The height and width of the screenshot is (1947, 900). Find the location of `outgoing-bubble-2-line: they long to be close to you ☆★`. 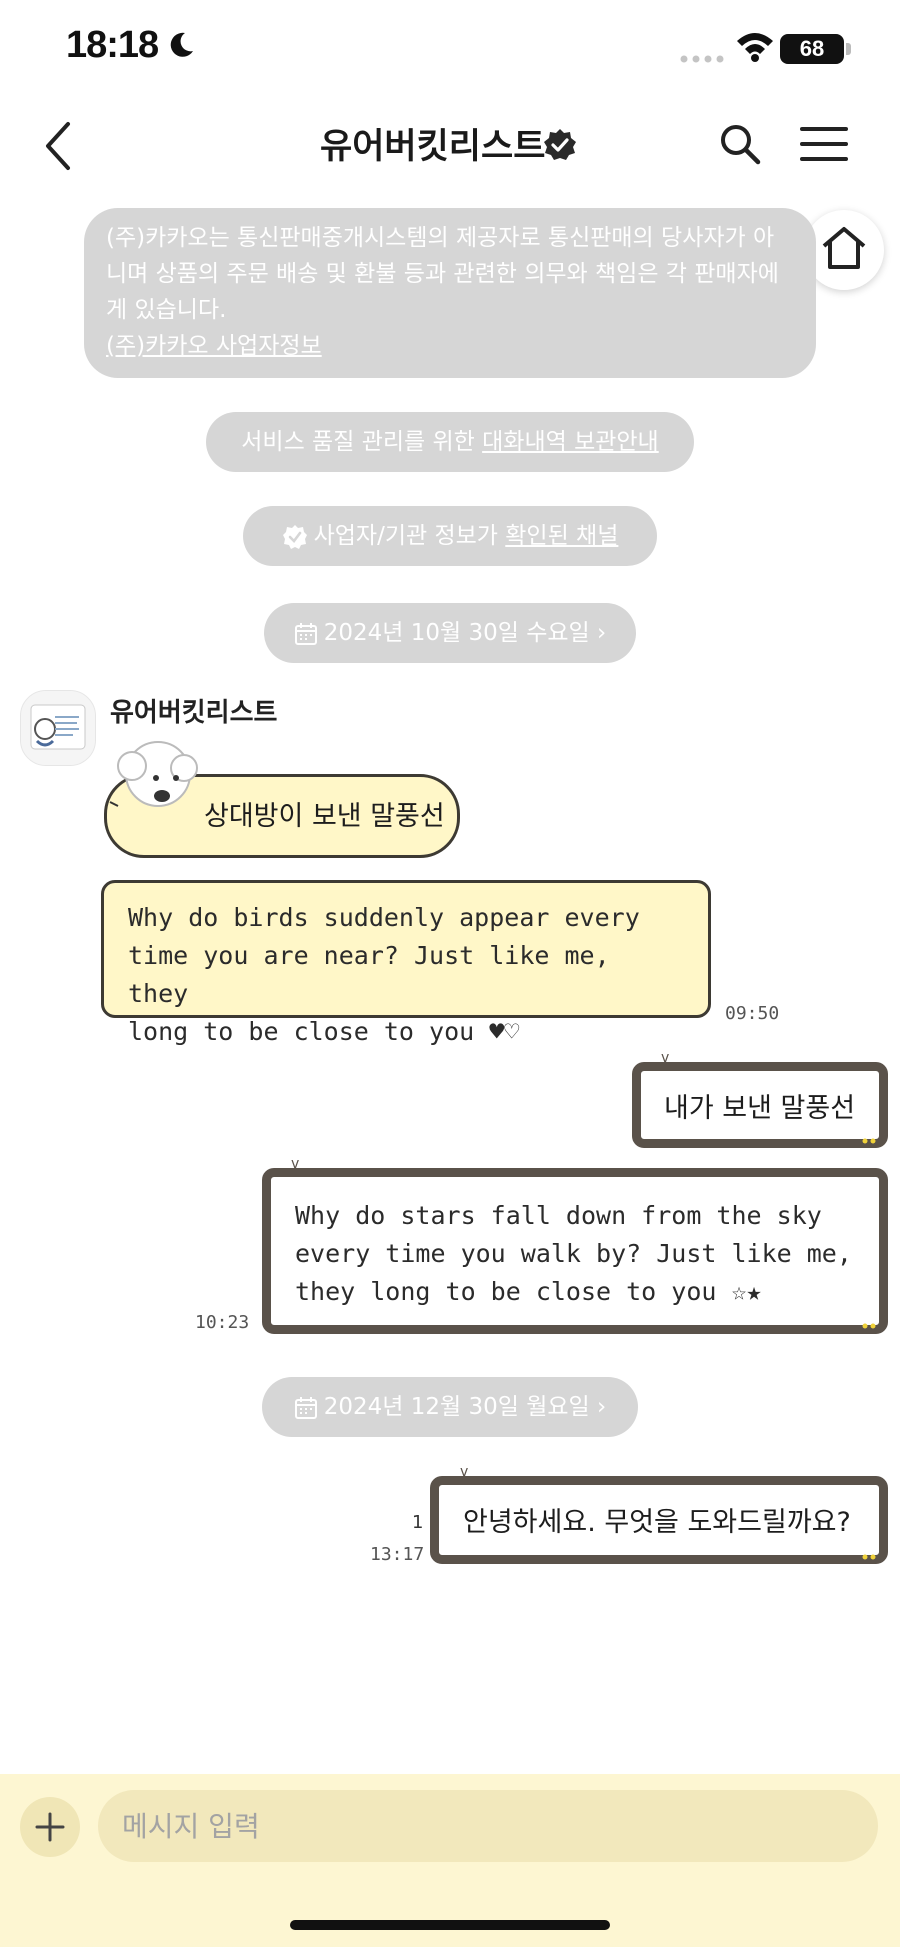

outgoing-bubble-2-line: they long to be close to you ☆★ is located at coordinates (528, 1291).